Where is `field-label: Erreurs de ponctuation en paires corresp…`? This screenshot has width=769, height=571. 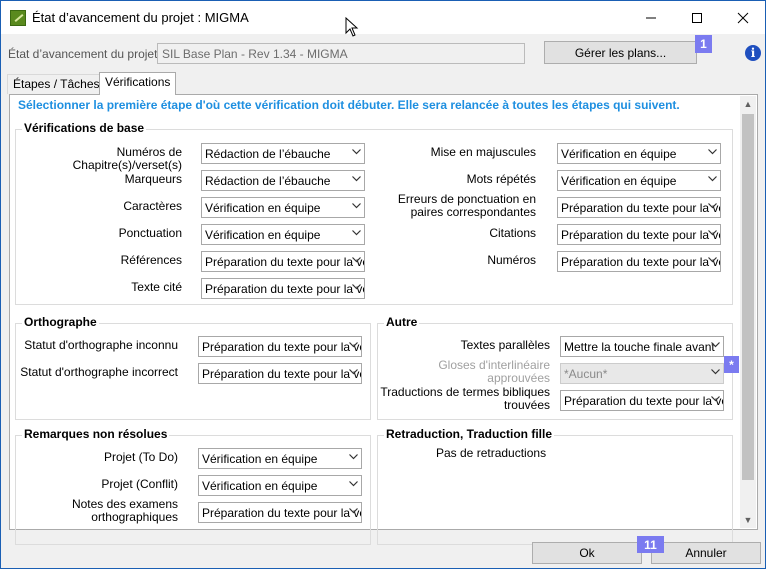
field-label: Erreurs de ponctuation en paires corresp… is located at coordinates (466, 205).